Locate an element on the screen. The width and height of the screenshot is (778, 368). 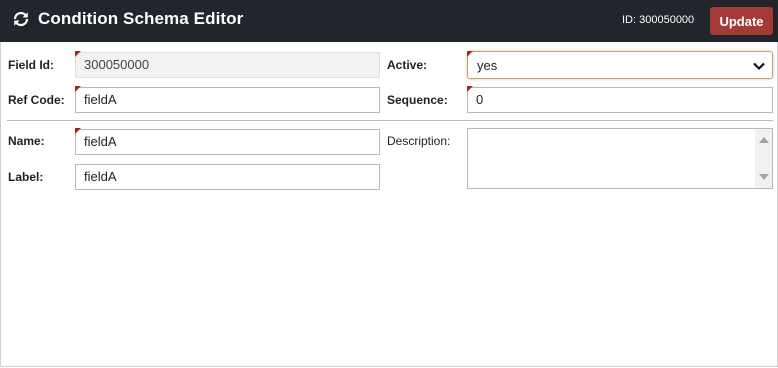
sequence-input: 0 is located at coordinates (620, 100).